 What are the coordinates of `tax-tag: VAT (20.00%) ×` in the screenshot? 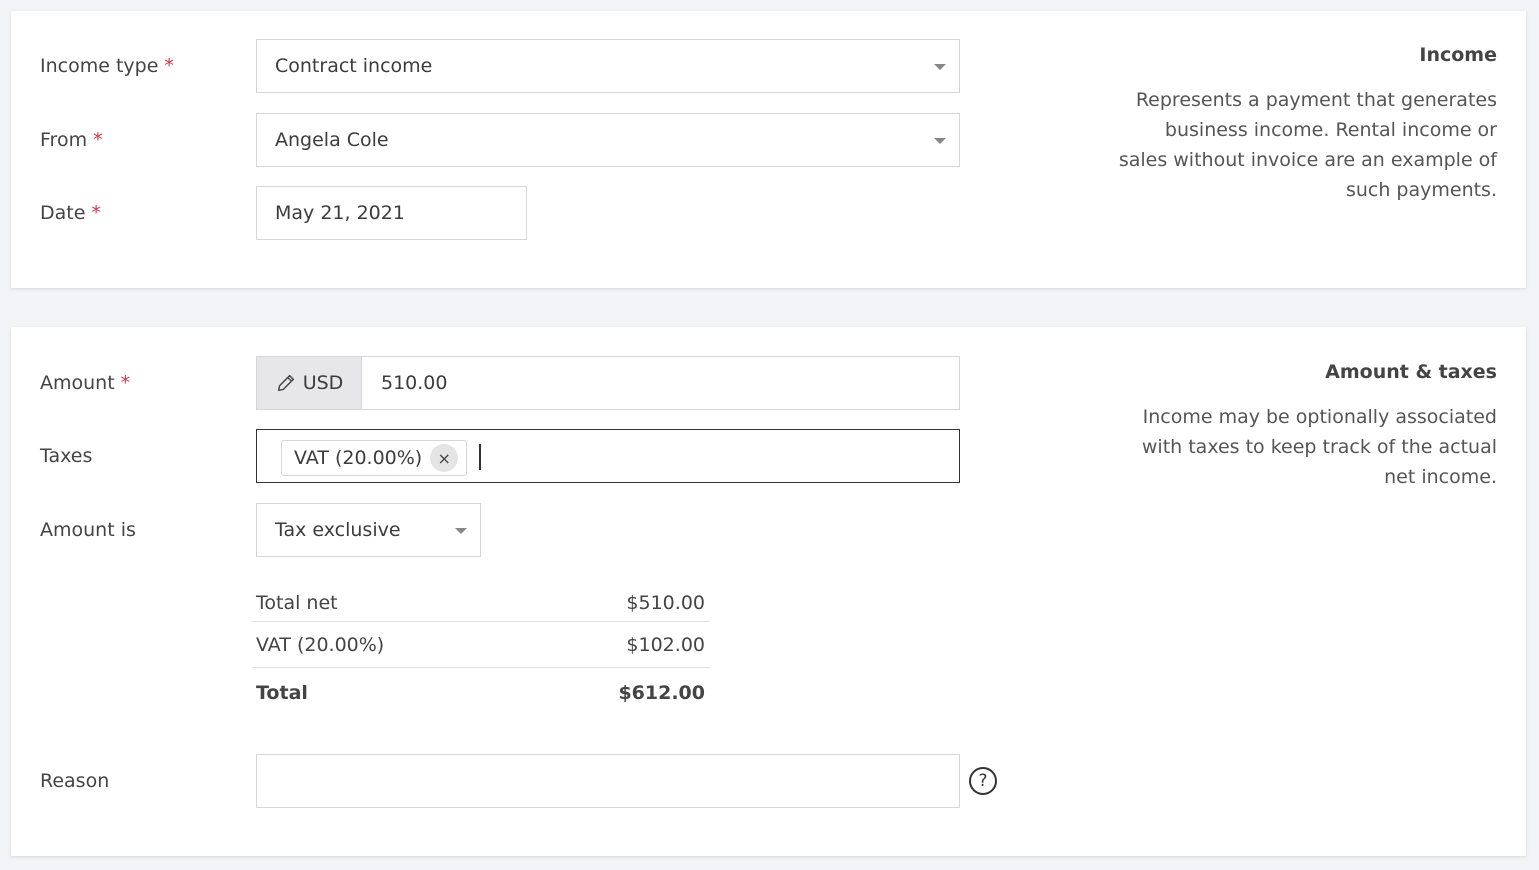 It's located at (374, 458).